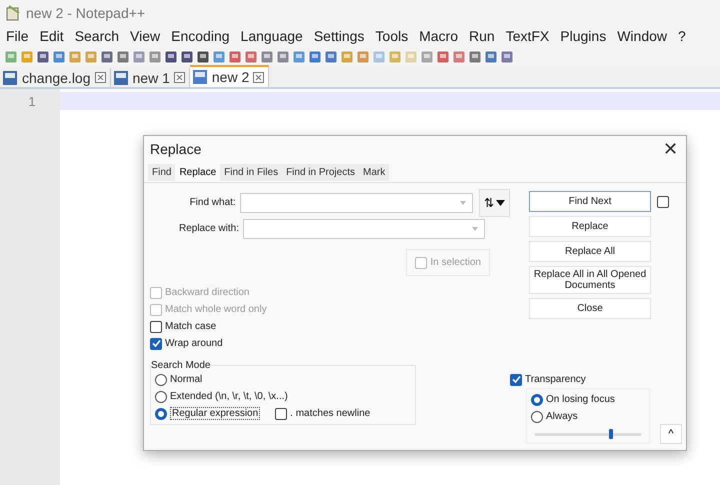 This screenshot has width=720, height=485. I want to click on checkbox-label: Wrap around, so click(194, 343).